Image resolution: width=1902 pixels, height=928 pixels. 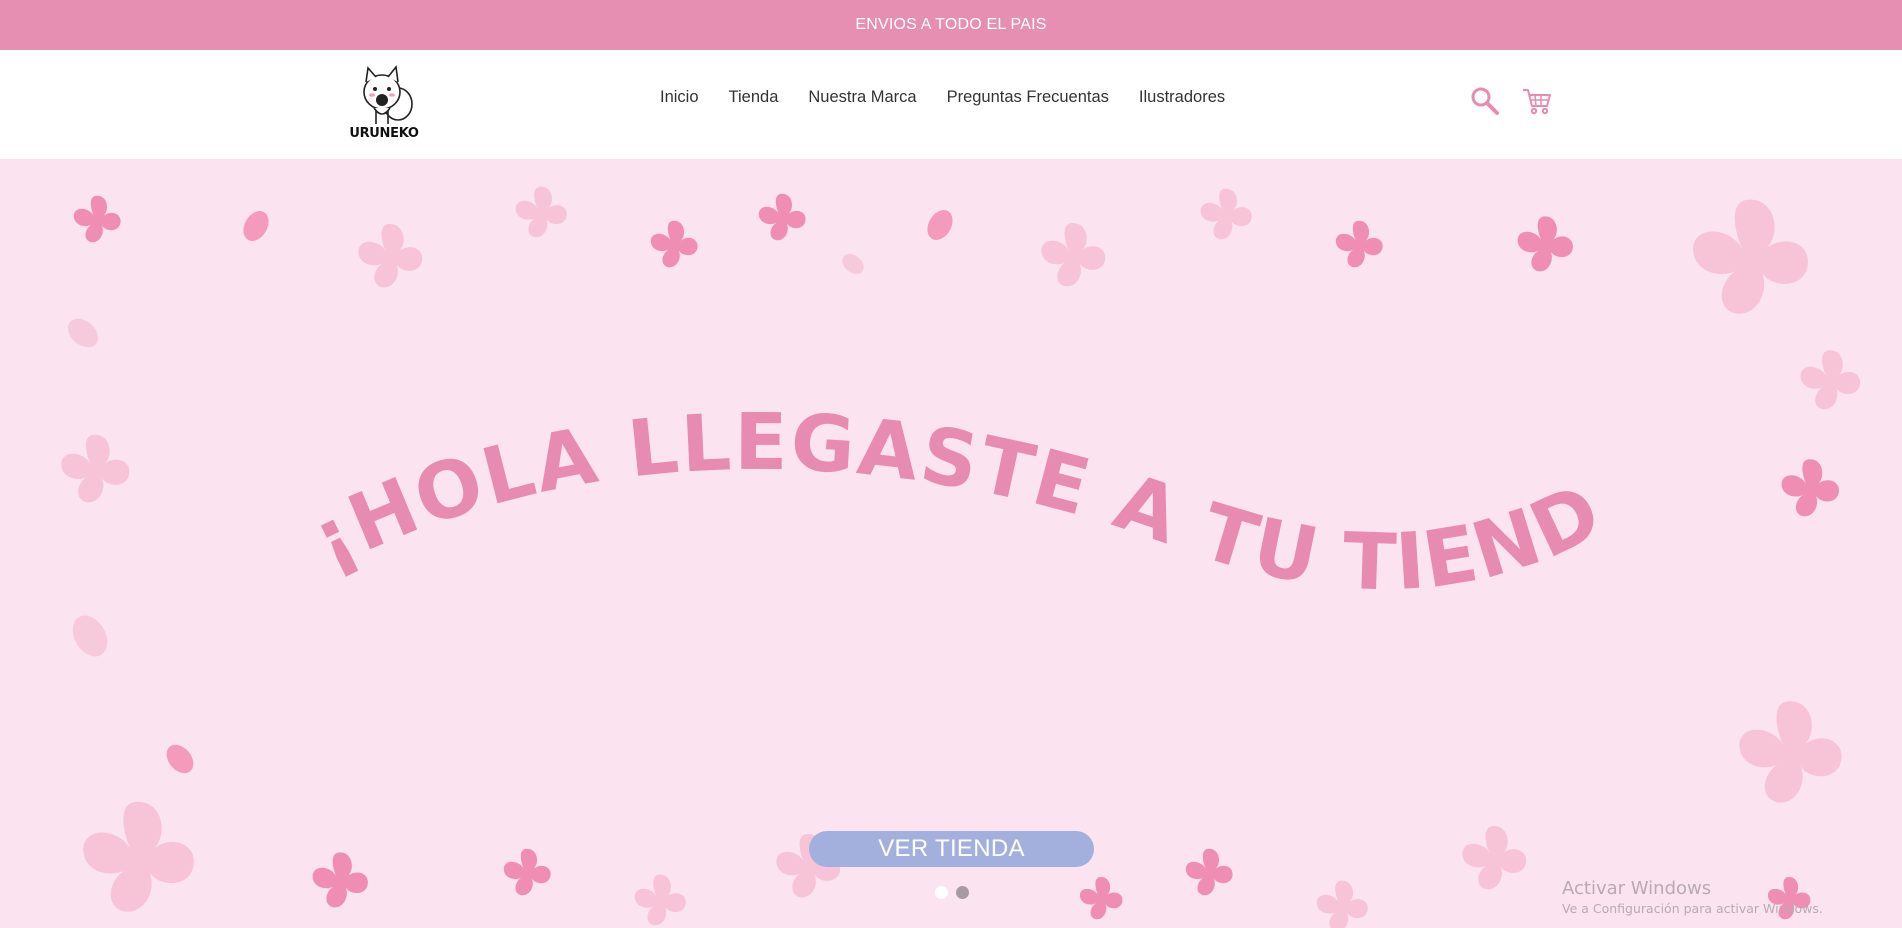 What do you see at coordinates (388, 94) in the screenshot?
I see `cat-logo-icon` at bounding box center [388, 94].